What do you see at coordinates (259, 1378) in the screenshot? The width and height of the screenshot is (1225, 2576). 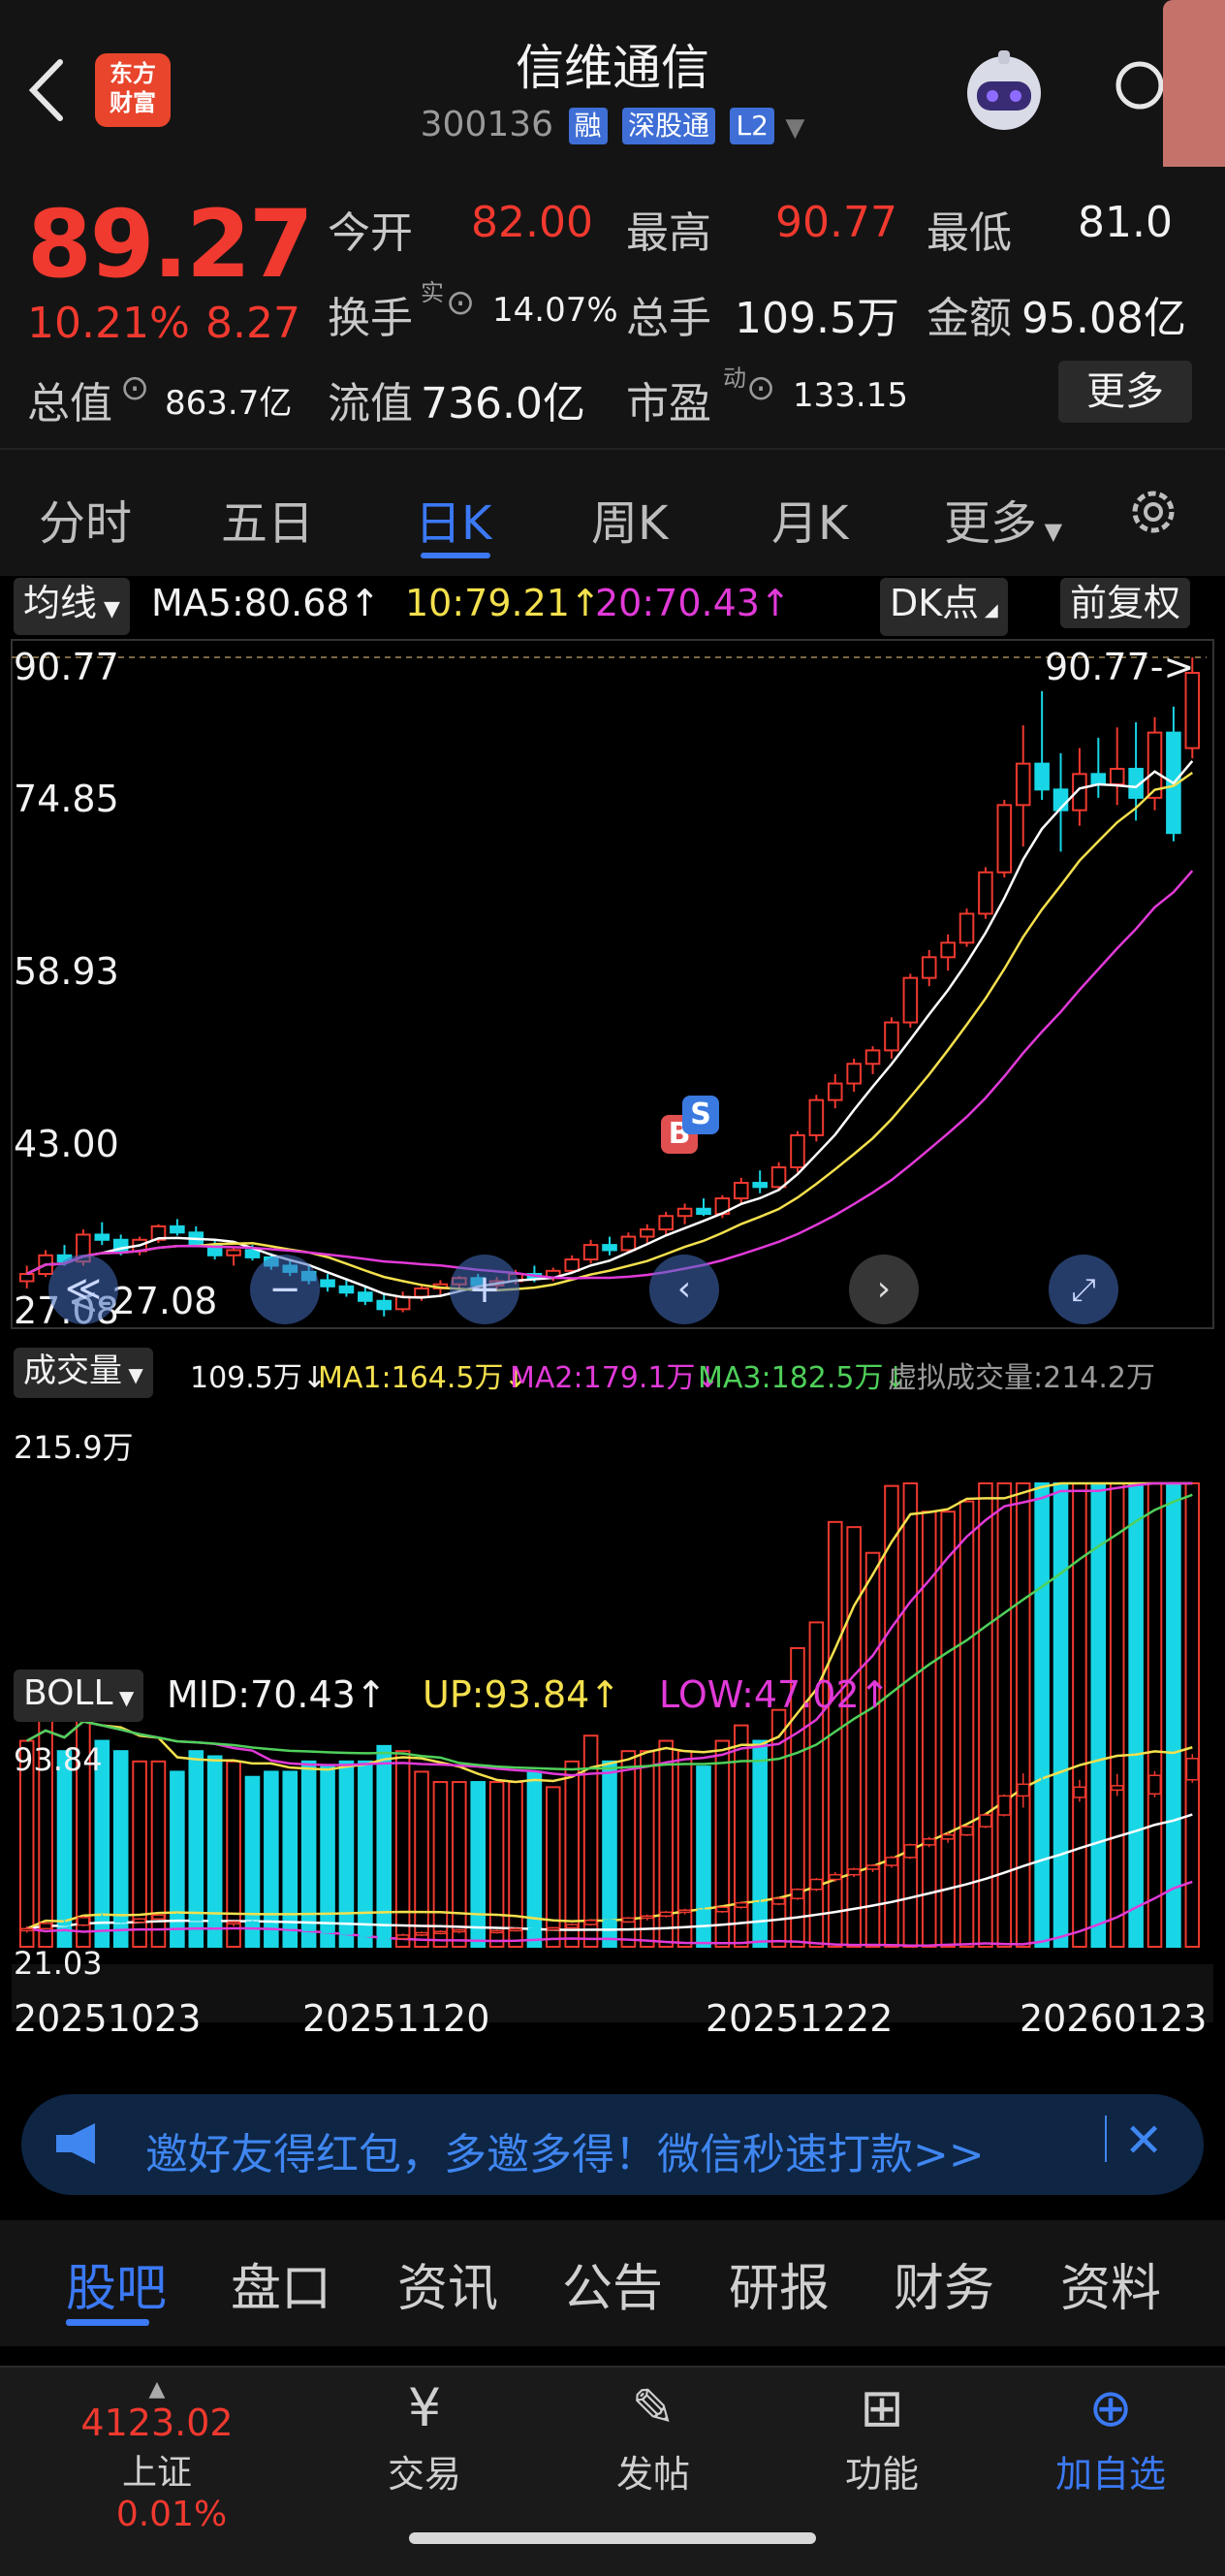 I see `volume-current: 109.5万↓` at bounding box center [259, 1378].